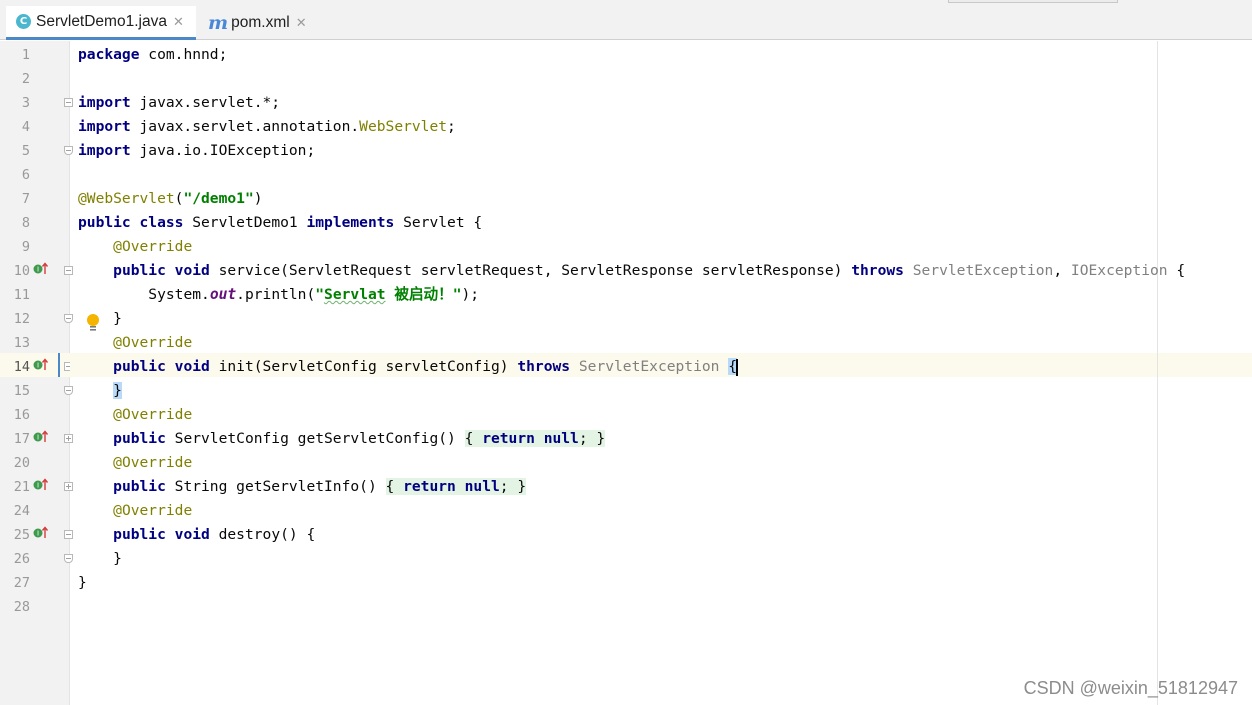  Describe the element at coordinates (245, 222) in the screenshot. I see `code-text: ServletDemo1` at that location.